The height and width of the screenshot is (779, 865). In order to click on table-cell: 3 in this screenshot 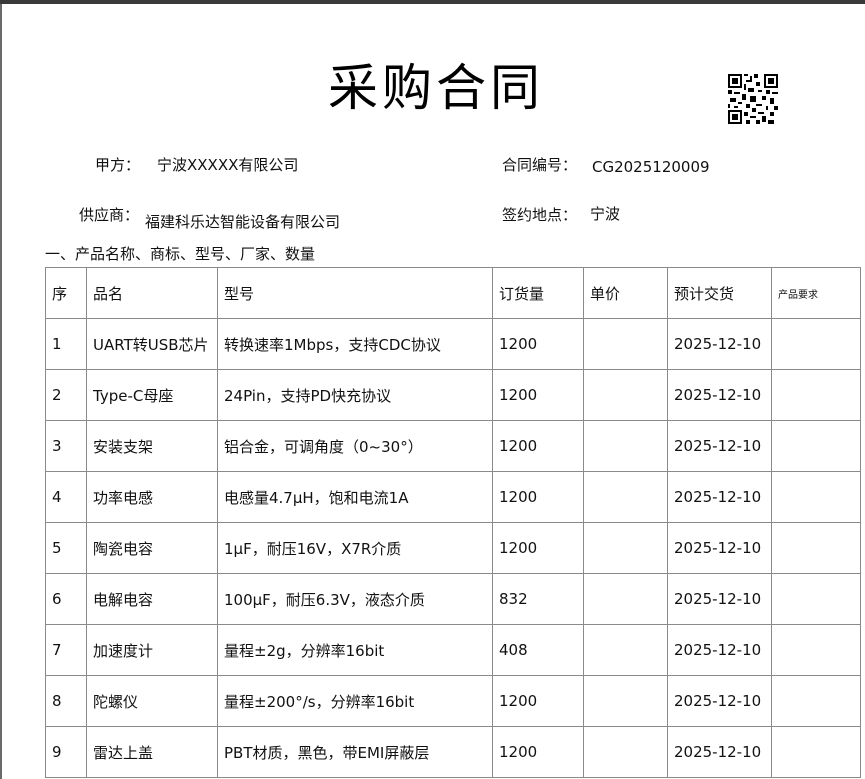, I will do `click(66, 446)`.